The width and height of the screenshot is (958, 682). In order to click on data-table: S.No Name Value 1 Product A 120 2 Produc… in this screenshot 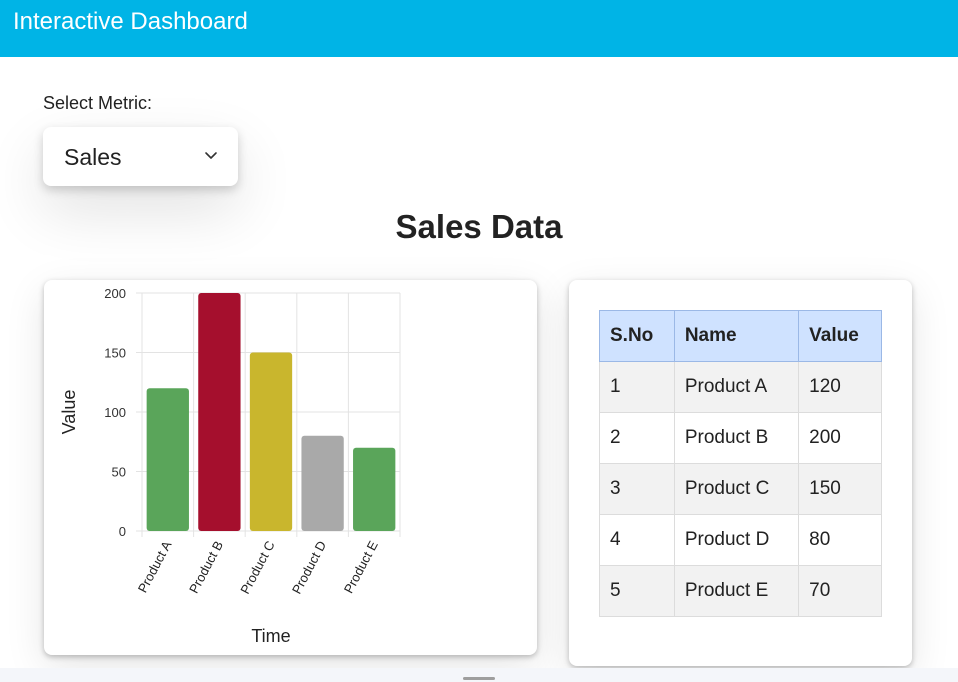, I will do `click(740, 463)`.